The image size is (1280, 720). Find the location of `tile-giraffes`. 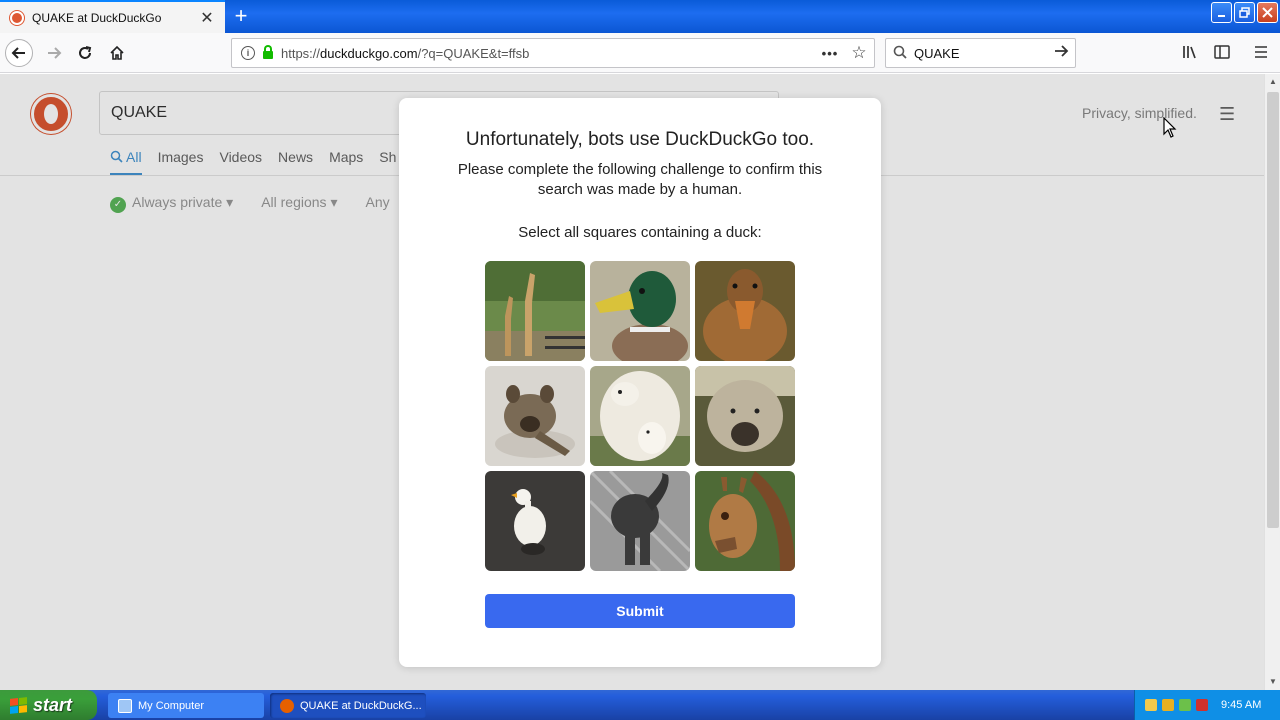

tile-giraffes is located at coordinates (535, 311).